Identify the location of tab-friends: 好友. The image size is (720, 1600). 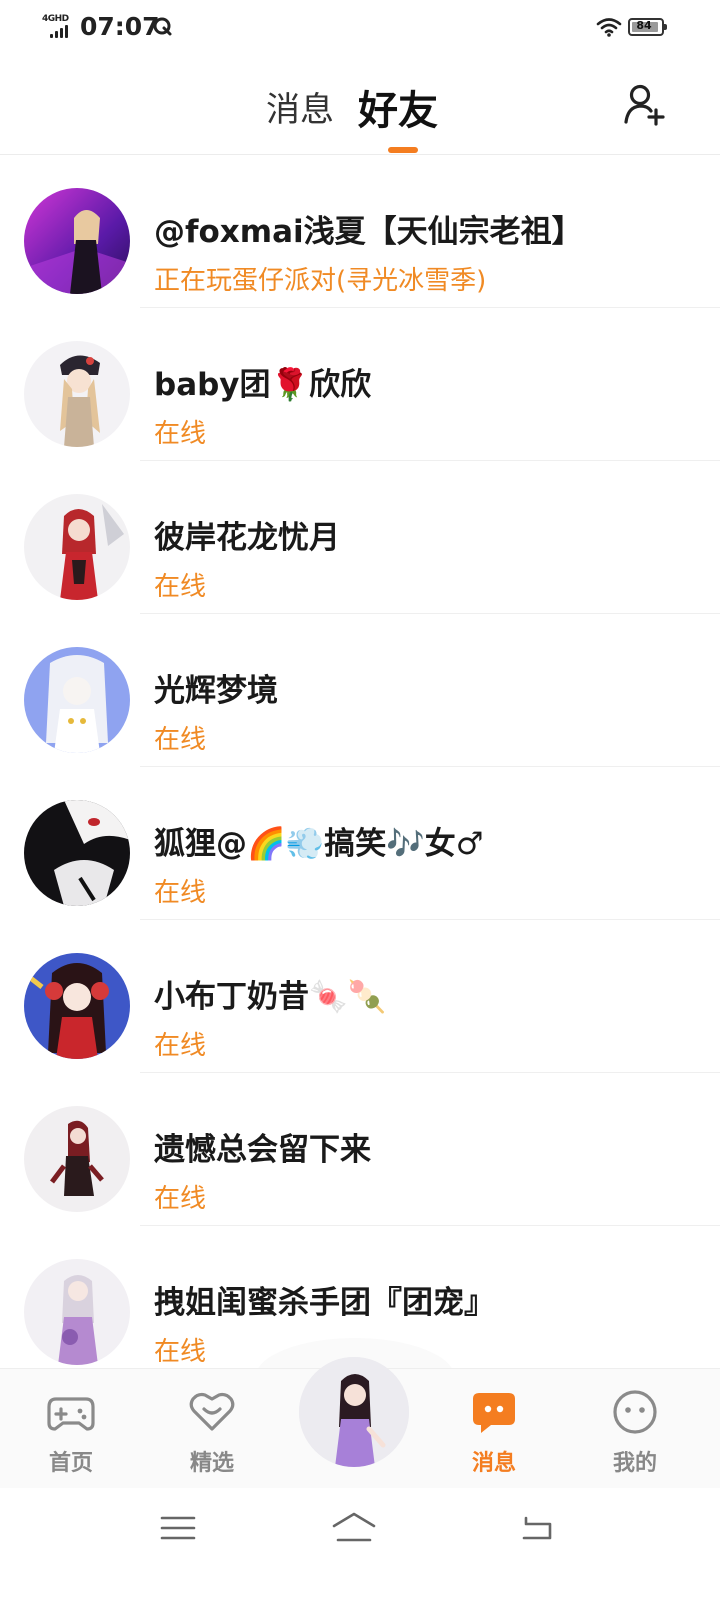
(398, 107).